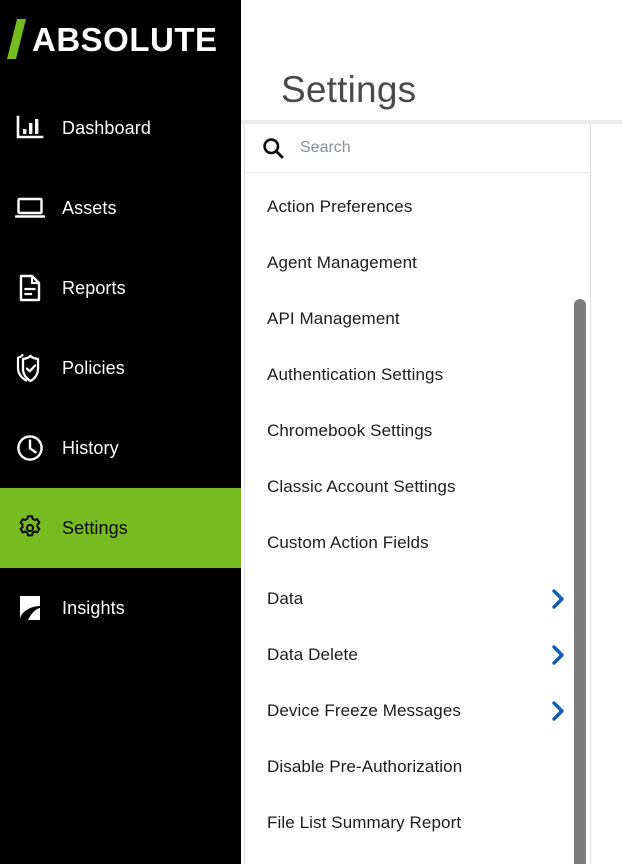  What do you see at coordinates (120, 448) in the screenshot?
I see `sidebar-item-history: History` at bounding box center [120, 448].